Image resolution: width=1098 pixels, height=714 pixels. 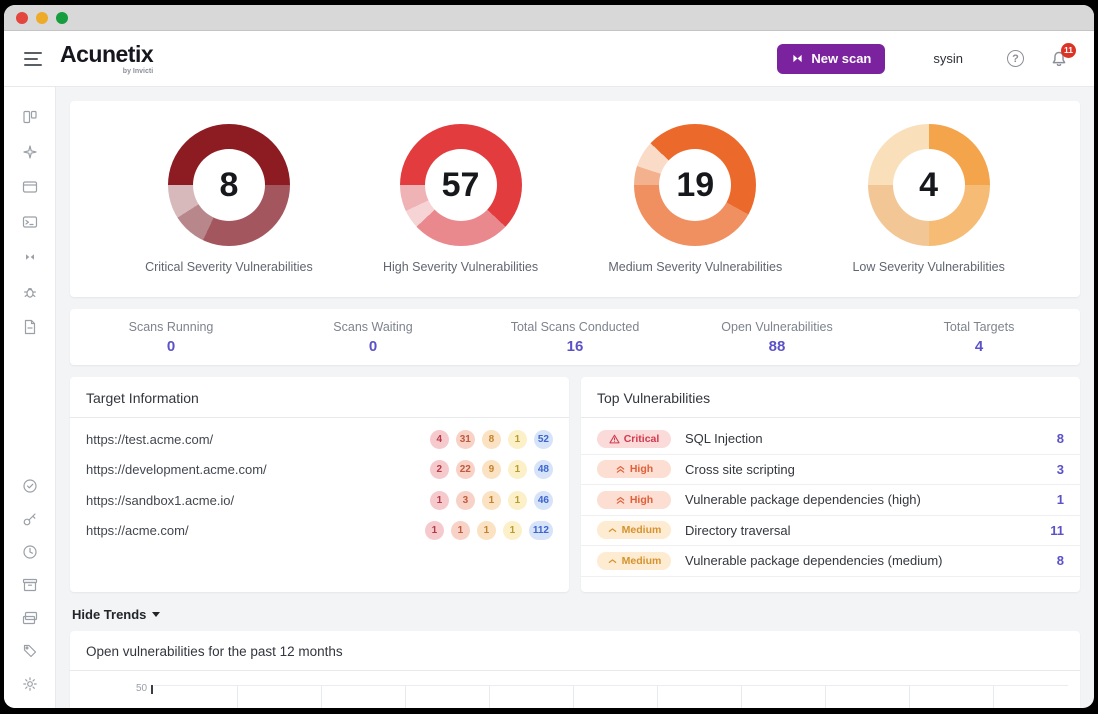 I want to click on vulnerability-count-link: 1, so click(x=1060, y=499).